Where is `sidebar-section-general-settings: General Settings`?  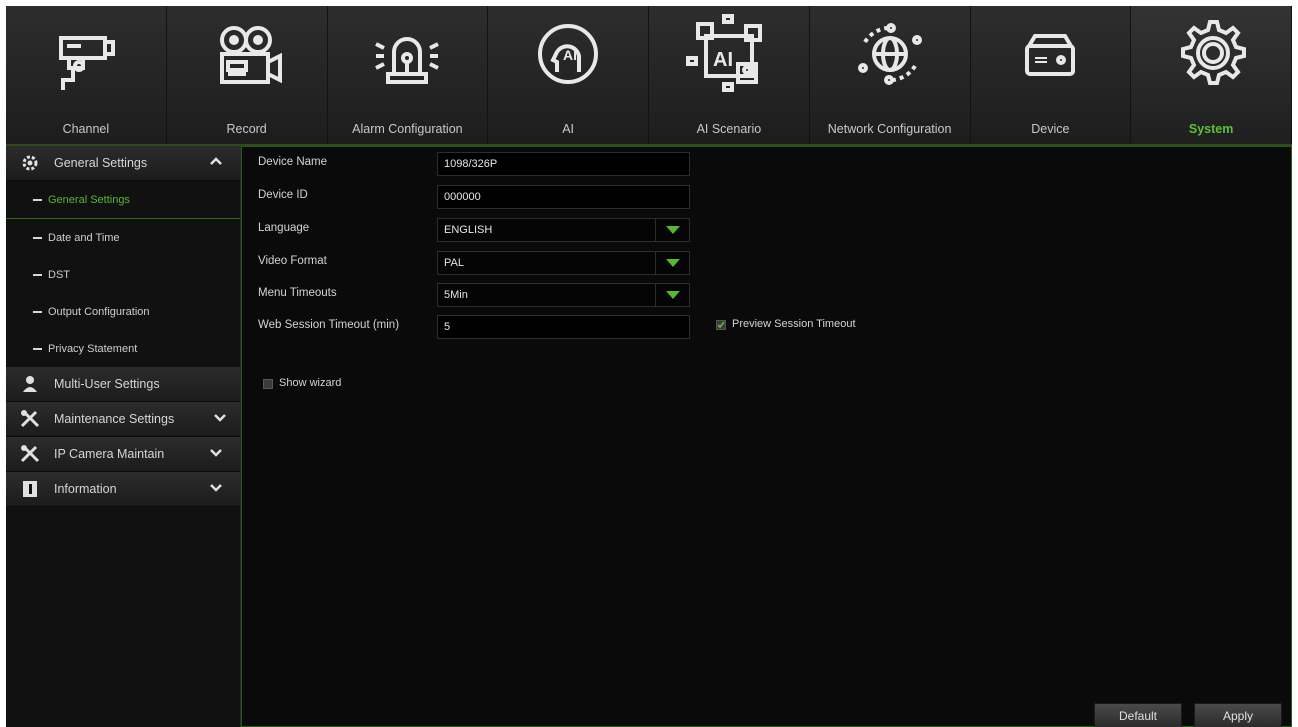
sidebar-section-general-settings: General Settings is located at coordinates (123, 163).